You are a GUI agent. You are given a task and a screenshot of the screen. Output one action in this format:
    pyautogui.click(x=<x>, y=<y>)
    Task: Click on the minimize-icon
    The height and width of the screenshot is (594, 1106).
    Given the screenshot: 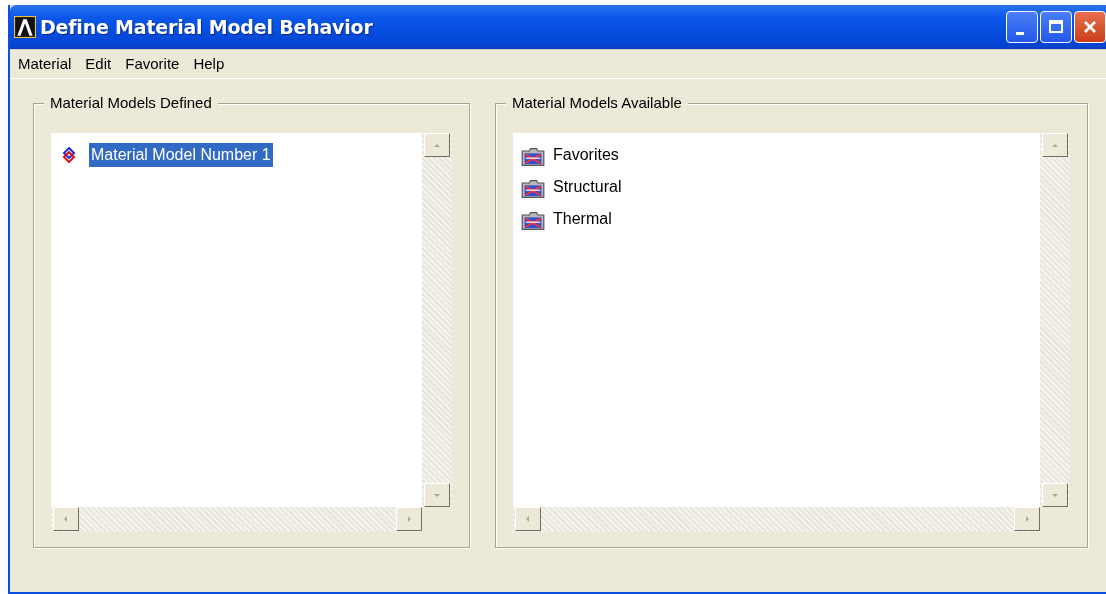 What is the action you would take?
    pyautogui.click(x=1020, y=33)
    